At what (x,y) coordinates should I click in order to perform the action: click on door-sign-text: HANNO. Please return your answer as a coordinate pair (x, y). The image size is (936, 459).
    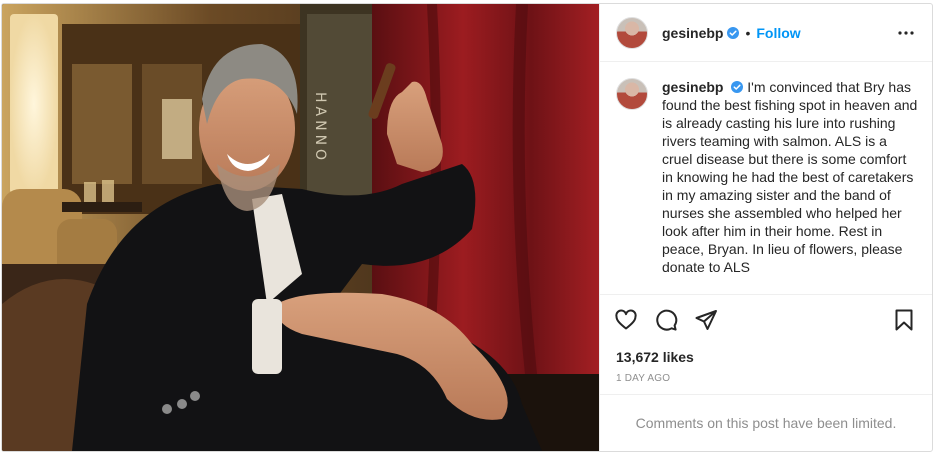
    Looking at the image, I should click on (320, 128).